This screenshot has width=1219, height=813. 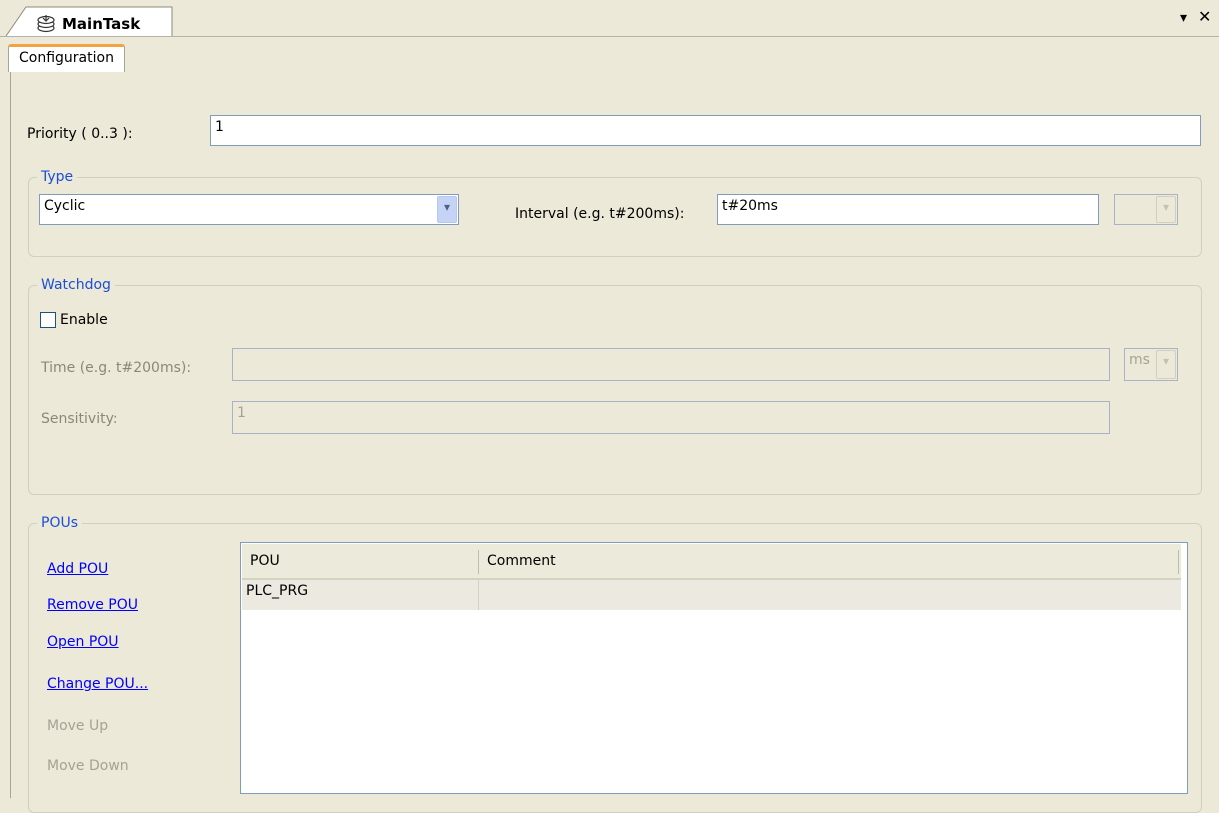 I want to click on watchdog-time-label: Time (e.g. t#200ms):, so click(x=116, y=368).